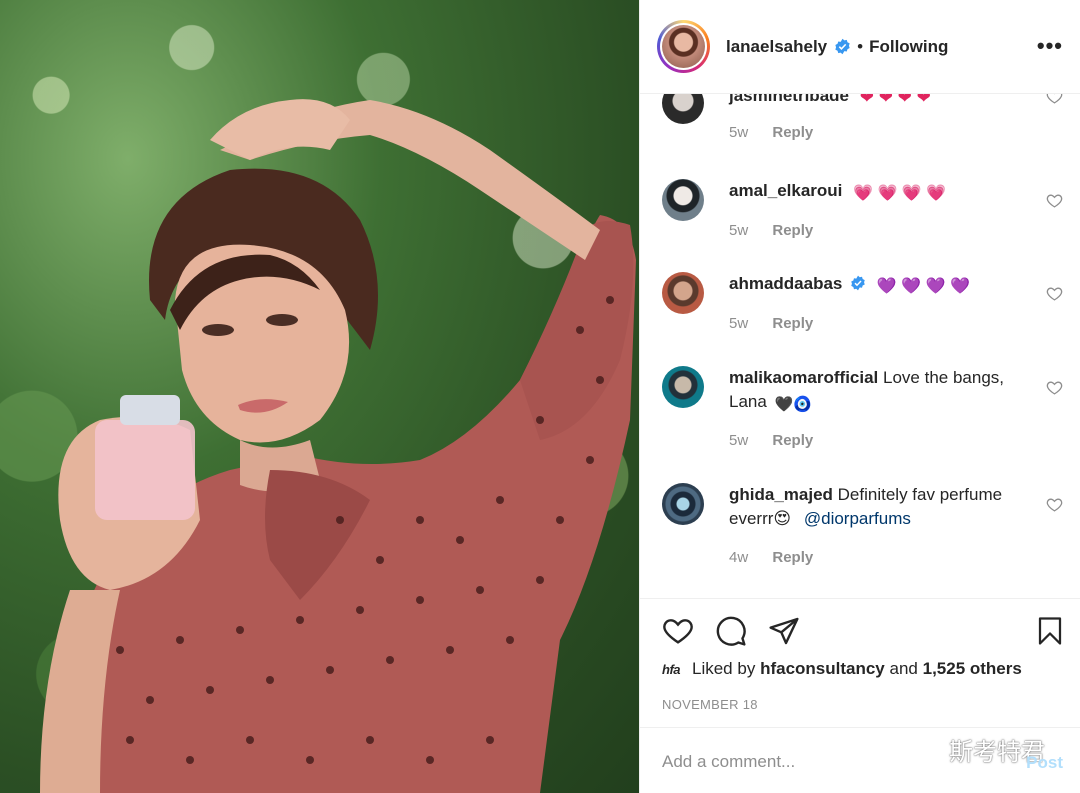 The height and width of the screenshot is (793, 1080). What do you see at coordinates (784, 631) in the screenshot?
I see `share-send-icon` at bounding box center [784, 631].